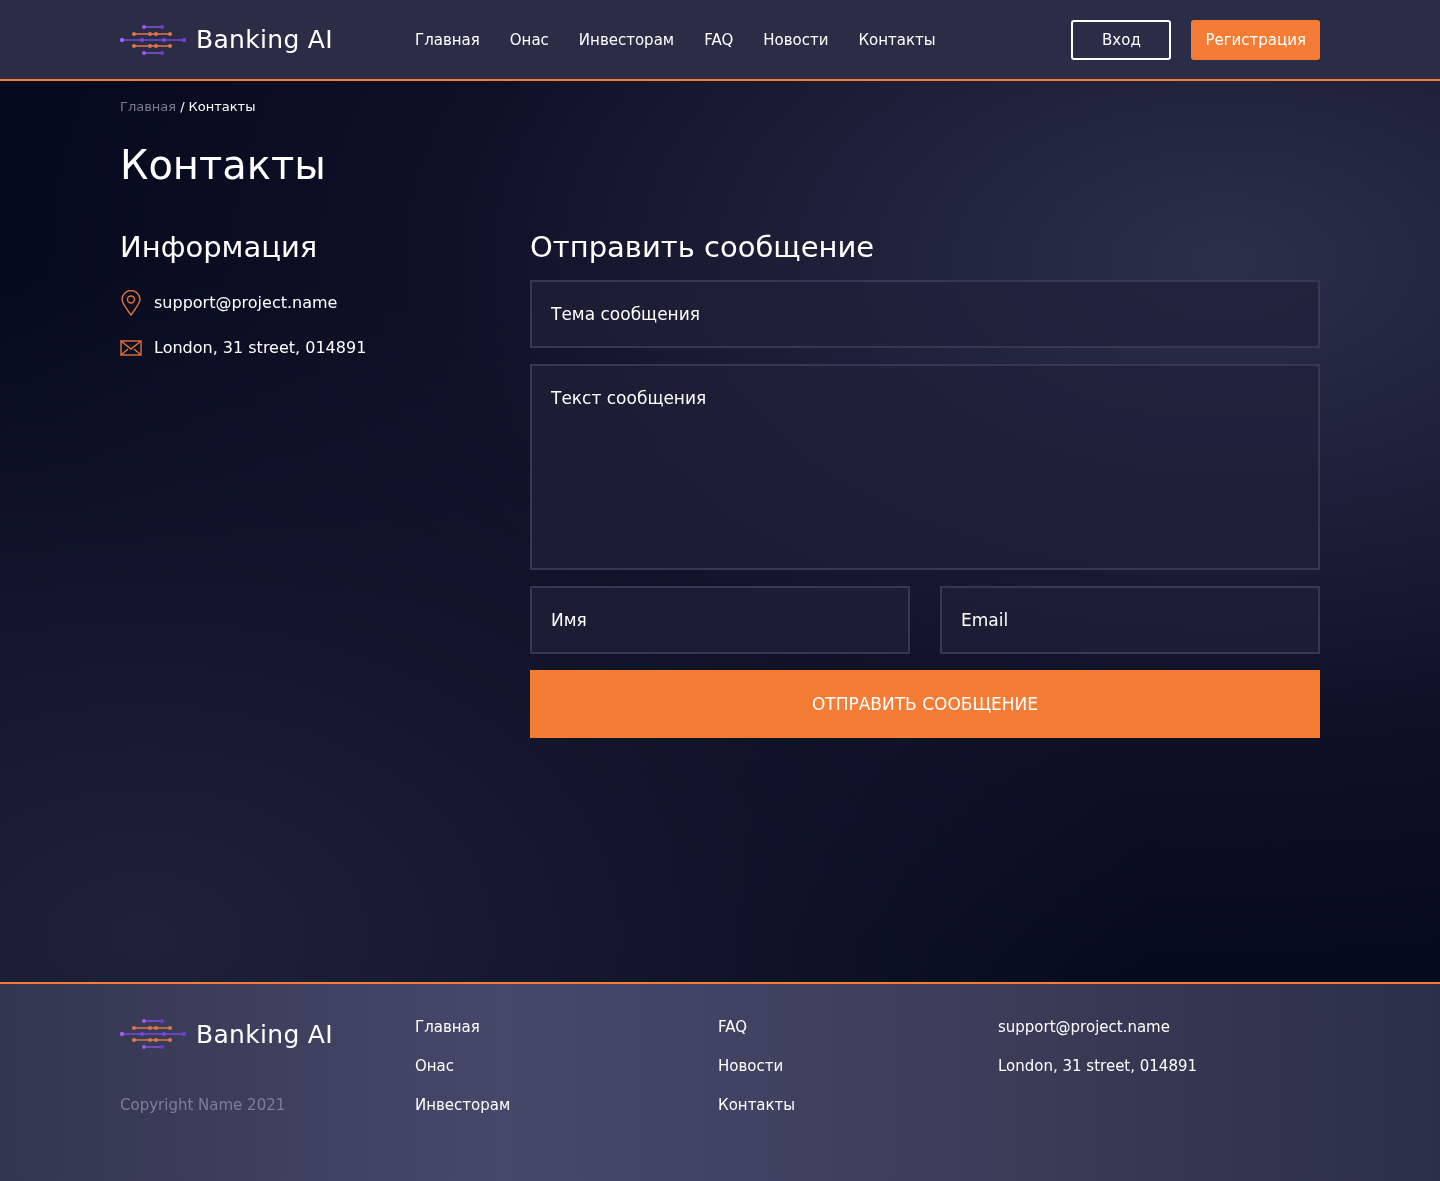  What do you see at coordinates (858, 1027) in the screenshot?
I see `footer-link: FAQ` at bounding box center [858, 1027].